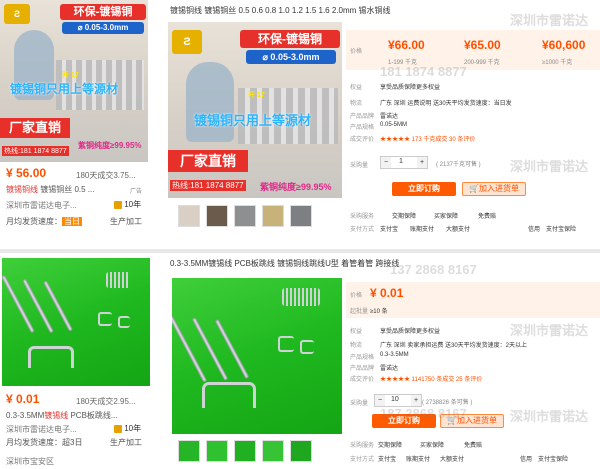 The width and height of the screenshot is (600, 469). Describe the element at coordinates (359, 166) in the screenshot. I see `qty-label: 采购量` at that location.